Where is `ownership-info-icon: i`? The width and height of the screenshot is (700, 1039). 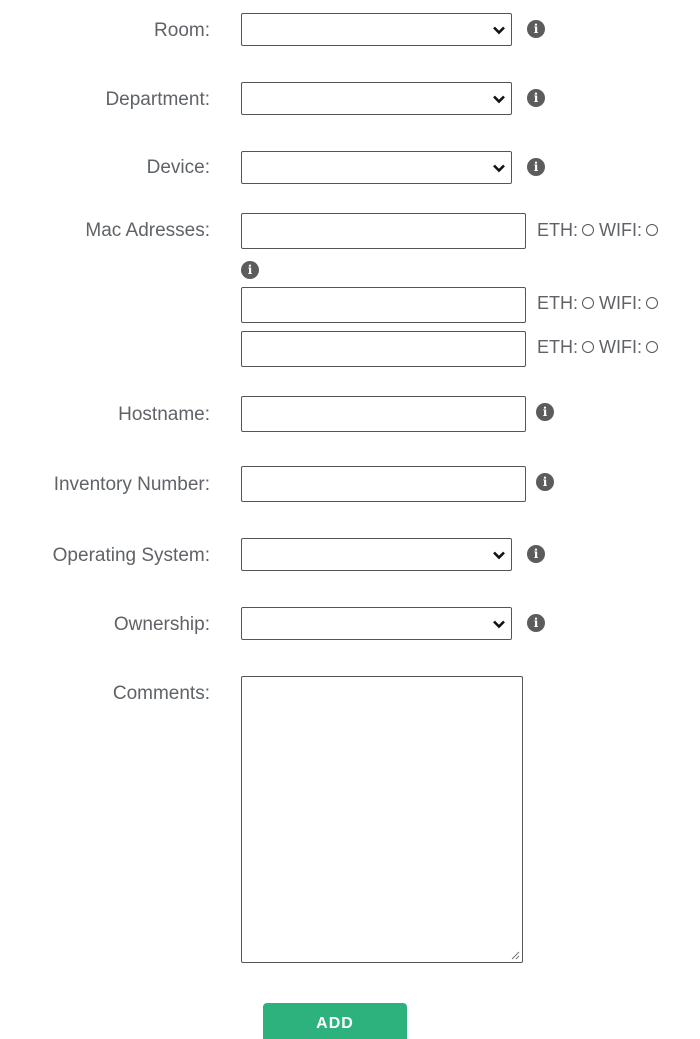
ownership-info-icon: i is located at coordinates (536, 623).